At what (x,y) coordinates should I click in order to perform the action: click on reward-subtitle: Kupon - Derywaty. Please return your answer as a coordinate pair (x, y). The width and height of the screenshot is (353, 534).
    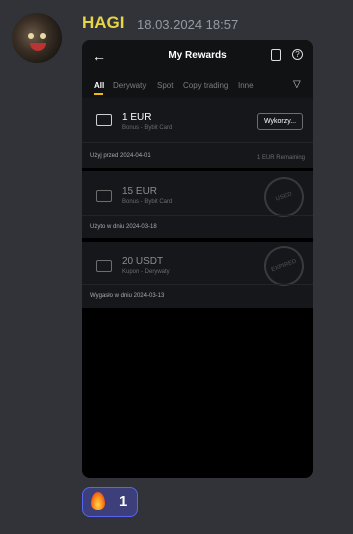
    Looking at the image, I should click on (146, 272).